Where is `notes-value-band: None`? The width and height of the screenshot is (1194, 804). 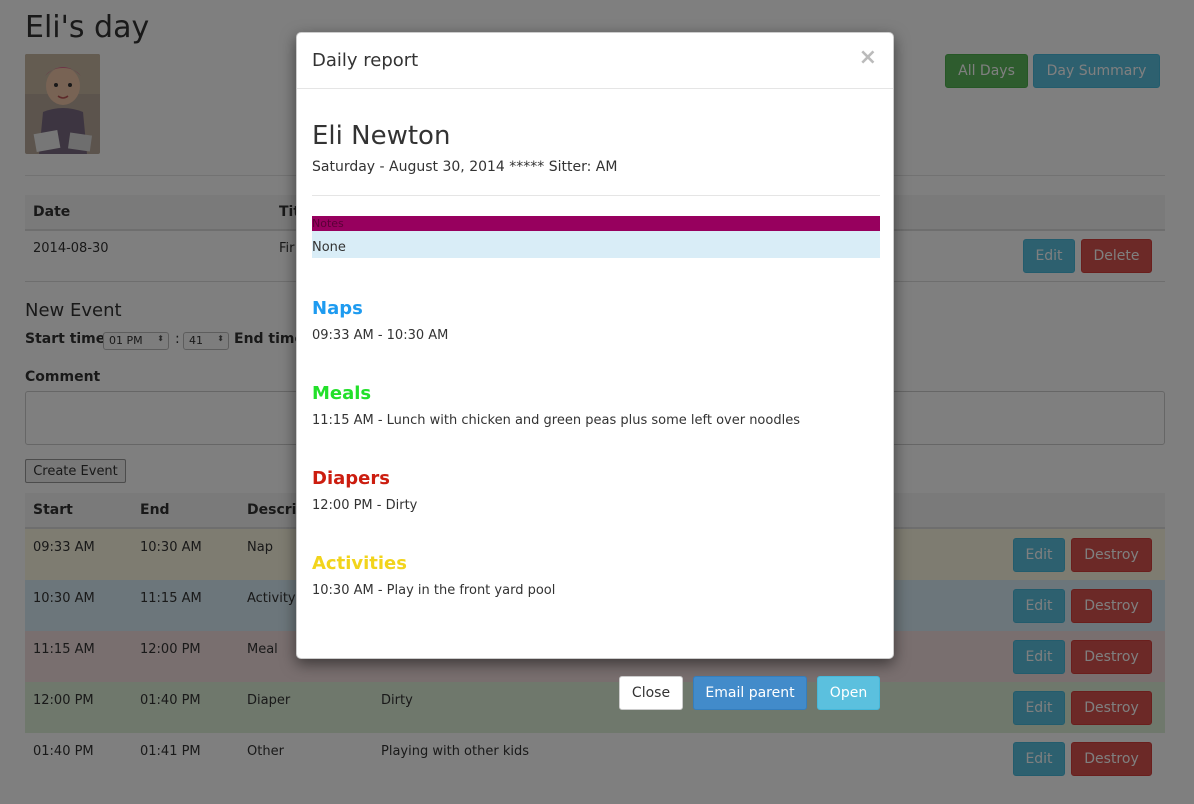 notes-value-band: None is located at coordinates (596, 244).